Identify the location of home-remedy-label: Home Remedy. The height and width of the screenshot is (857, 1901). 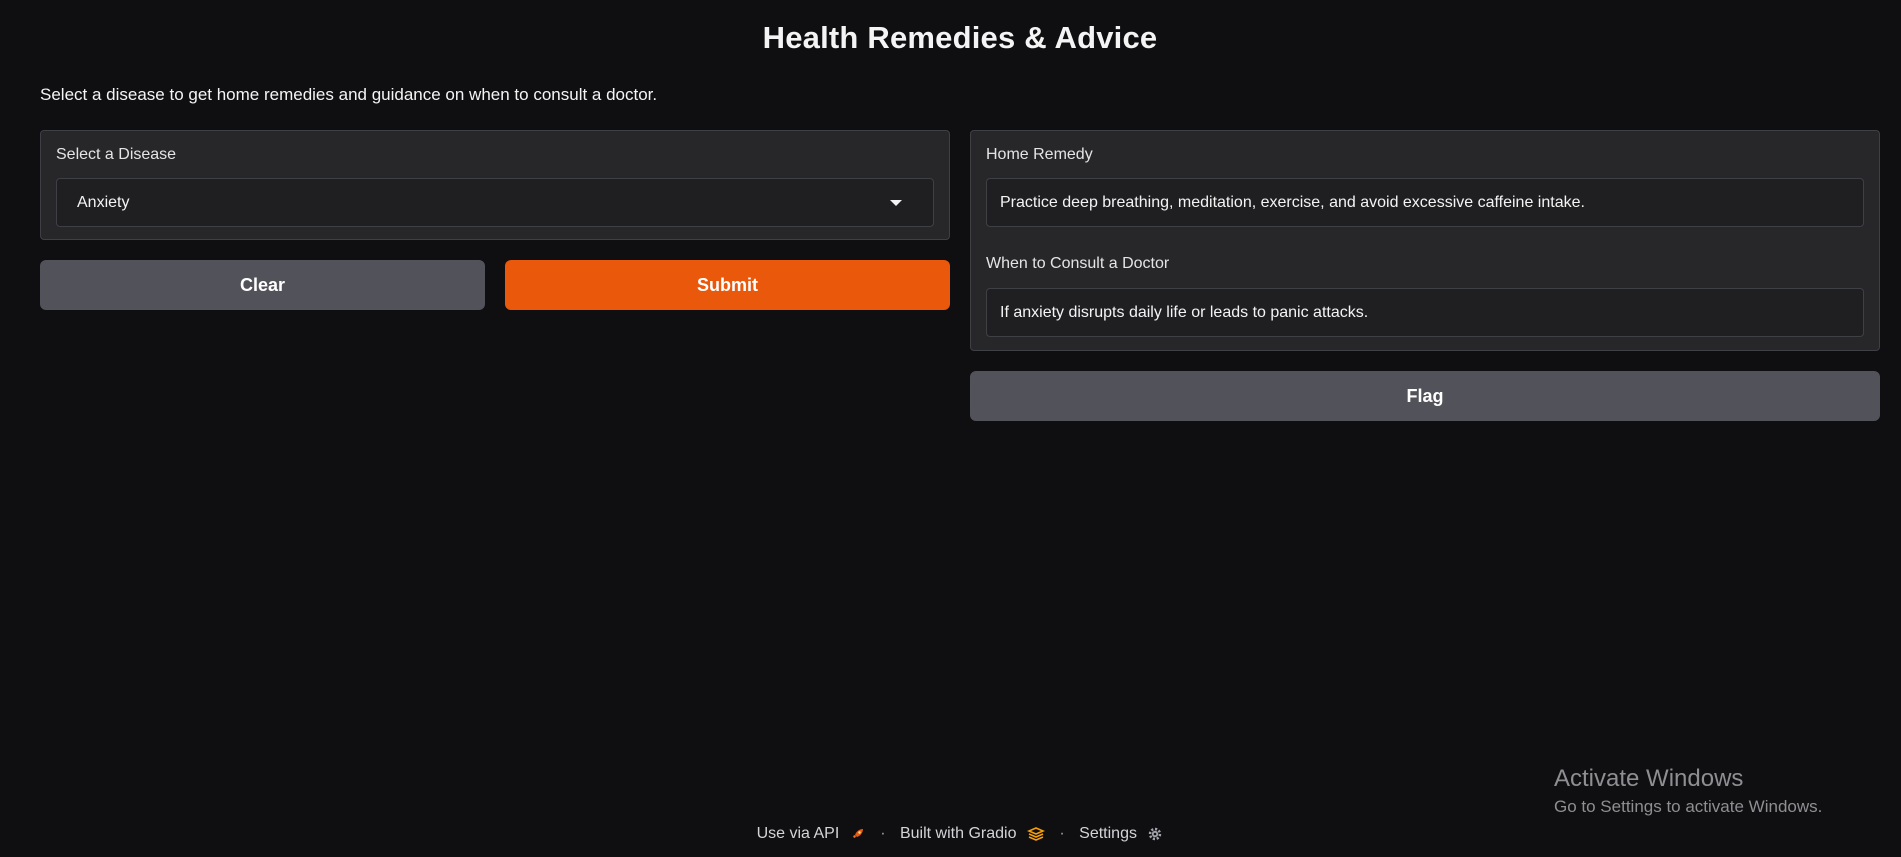
(1039, 154).